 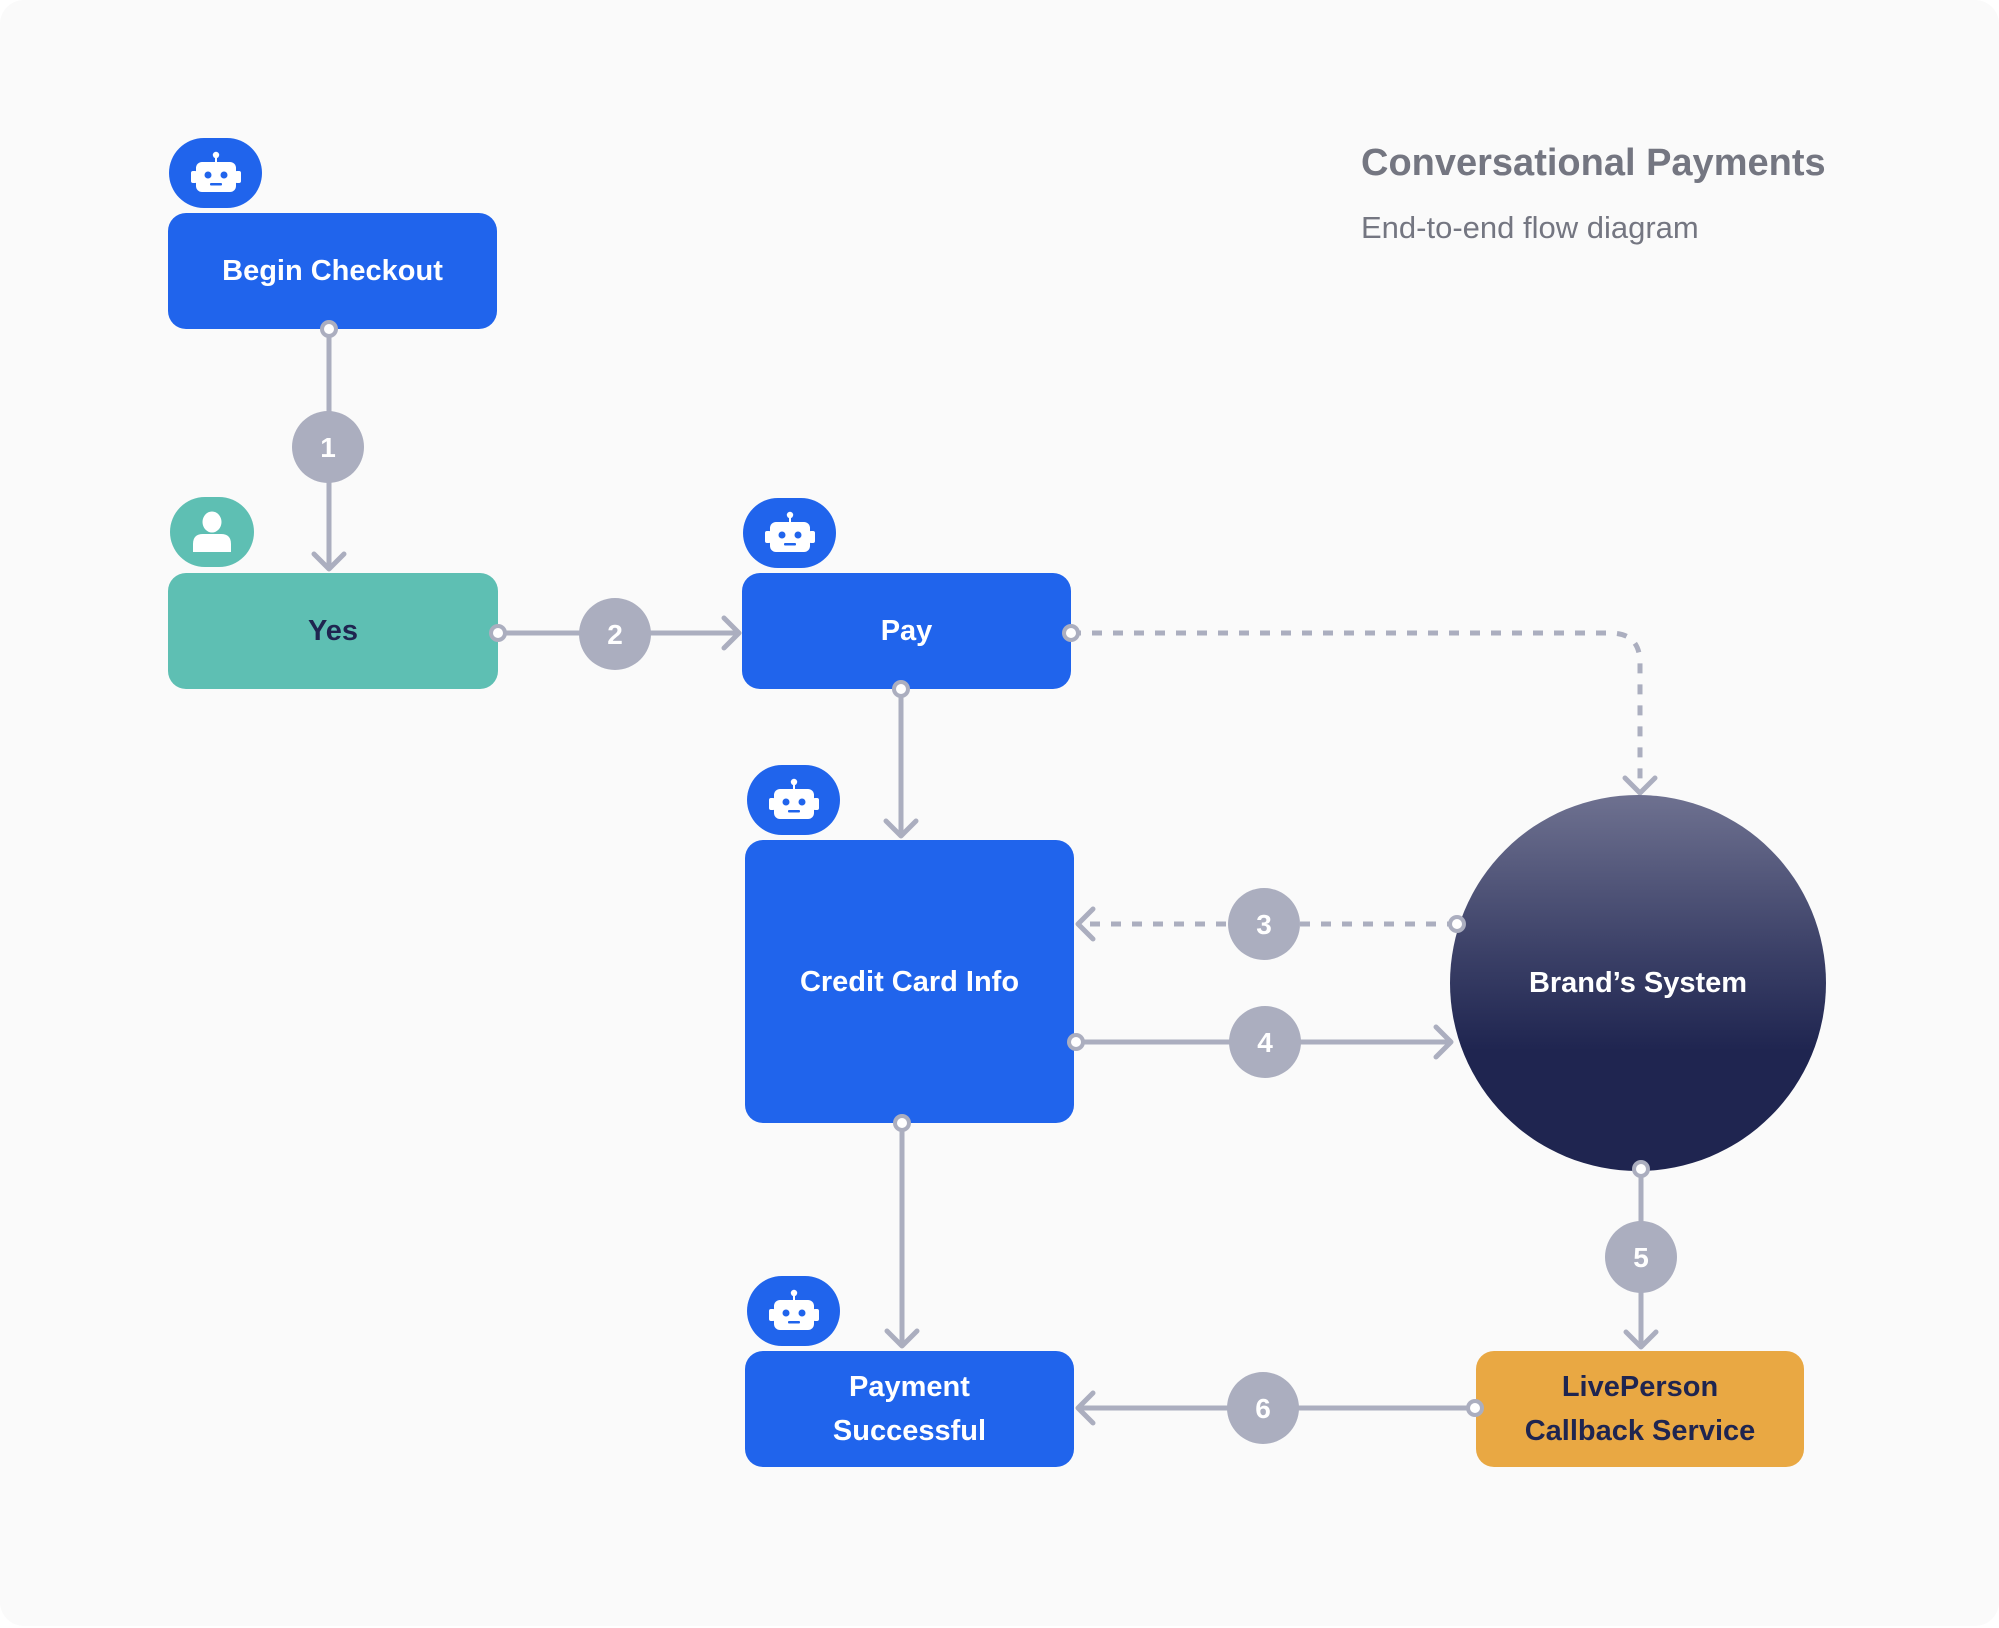 I want to click on node-liveperson-callback: LivePerson Callback Service, so click(x=1640, y=1409).